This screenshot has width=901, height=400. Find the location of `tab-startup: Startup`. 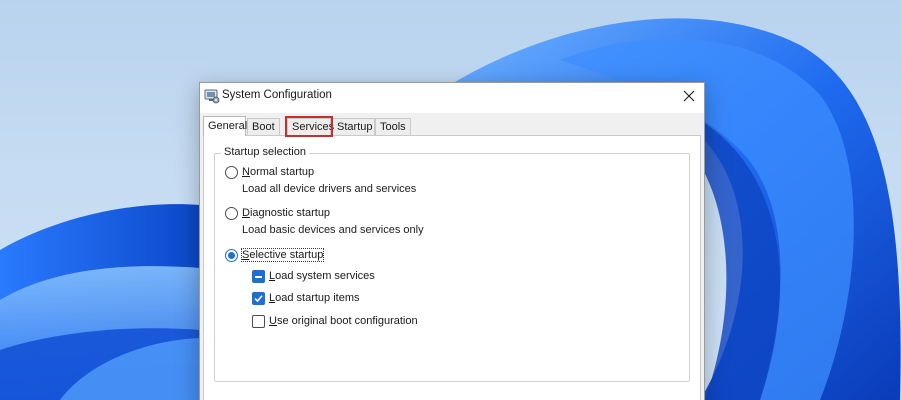

tab-startup: Startup is located at coordinates (353, 126).